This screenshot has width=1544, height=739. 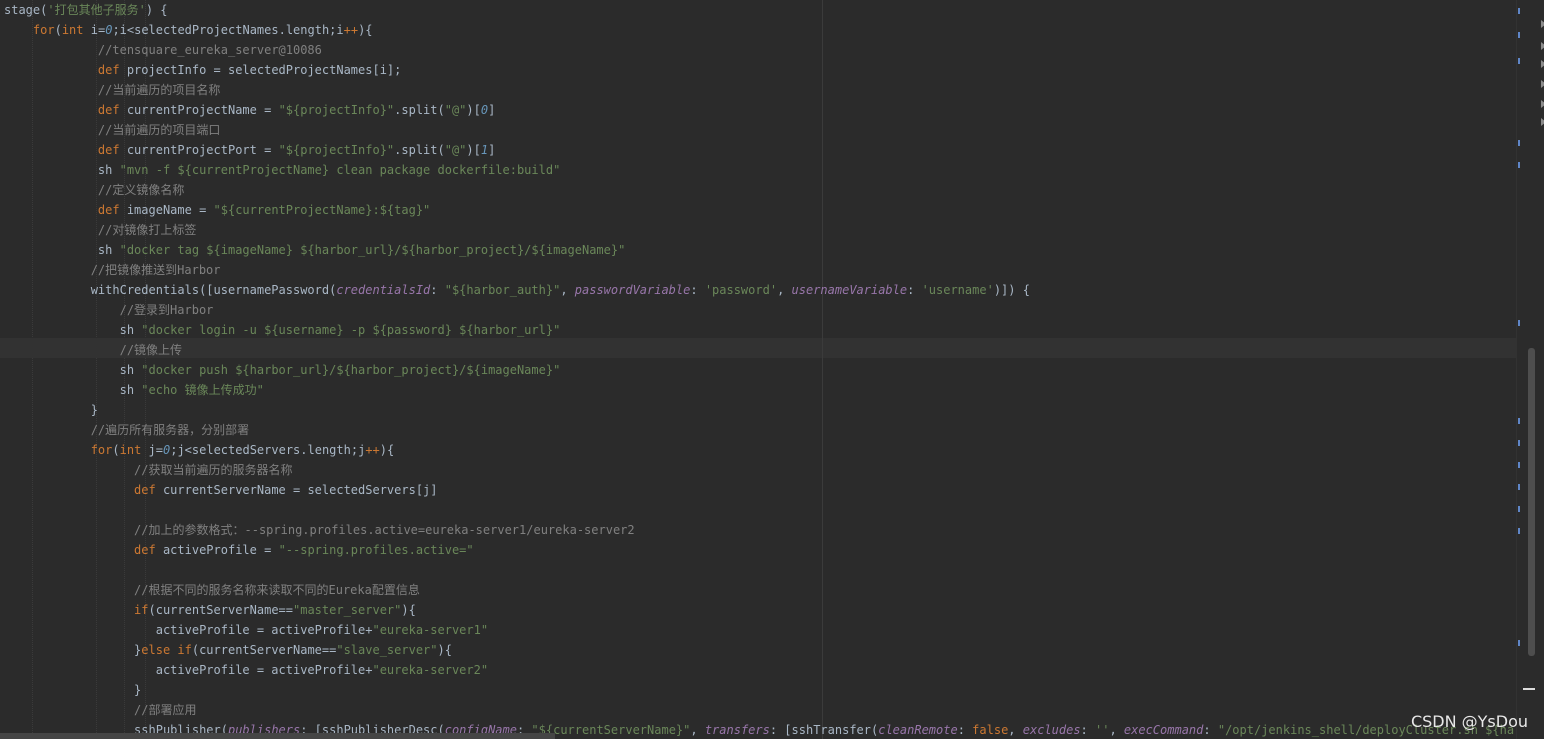 What do you see at coordinates (100, 710) in the screenshot?
I see `code-line: //部署应用` at bounding box center [100, 710].